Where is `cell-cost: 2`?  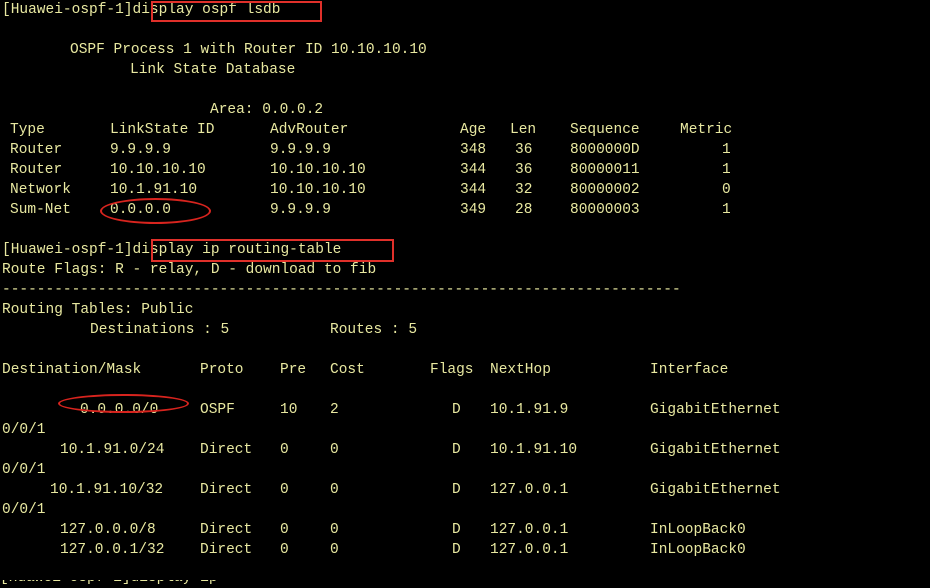
cell-cost: 2 is located at coordinates (334, 410).